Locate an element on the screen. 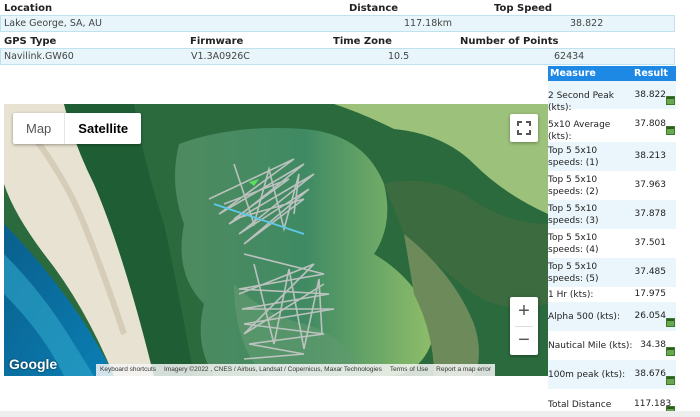  fullscreen-icon is located at coordinates (524, 128).